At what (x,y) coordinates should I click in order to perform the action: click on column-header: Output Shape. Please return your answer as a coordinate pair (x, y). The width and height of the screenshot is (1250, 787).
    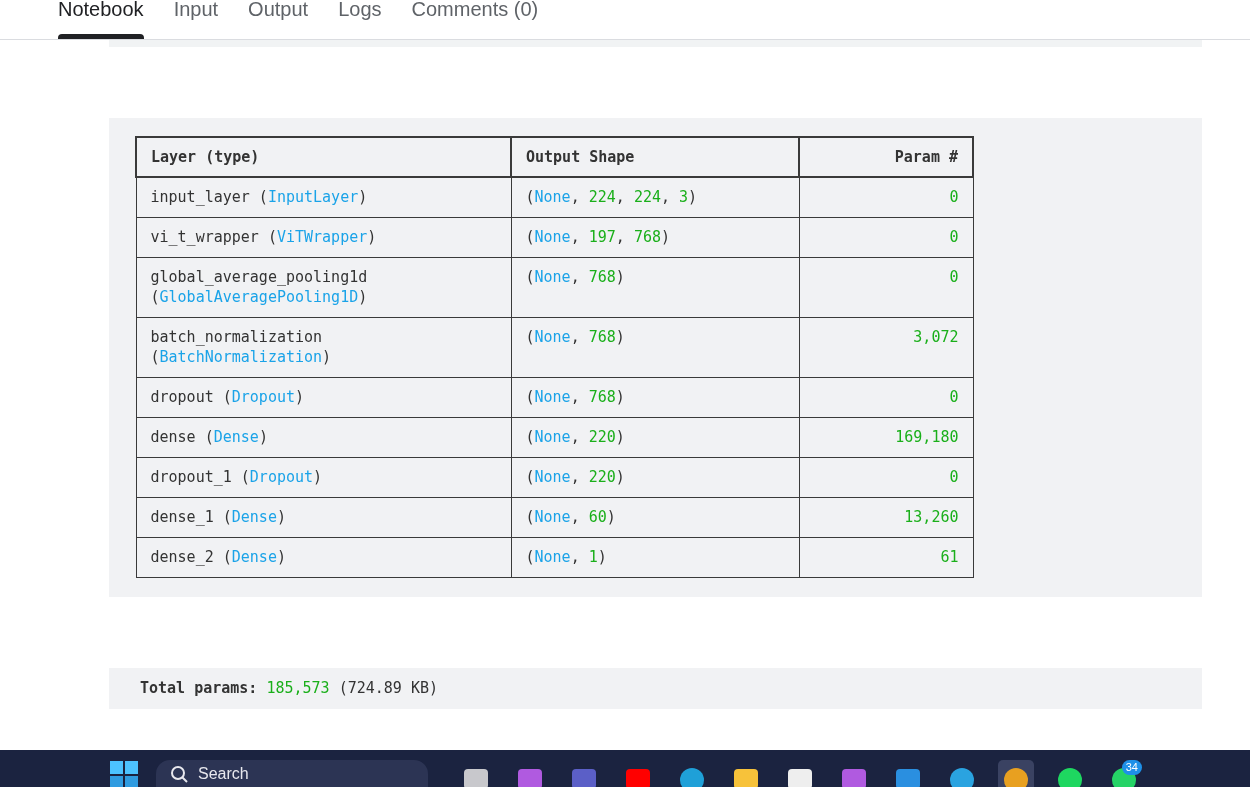
    Looking at the image, I should click on (655, 157).